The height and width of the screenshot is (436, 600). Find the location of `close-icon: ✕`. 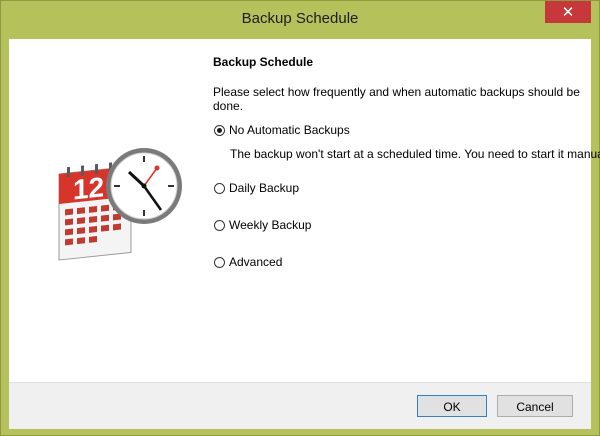

close-icon: ✕ is located at coordinates (568, 12).